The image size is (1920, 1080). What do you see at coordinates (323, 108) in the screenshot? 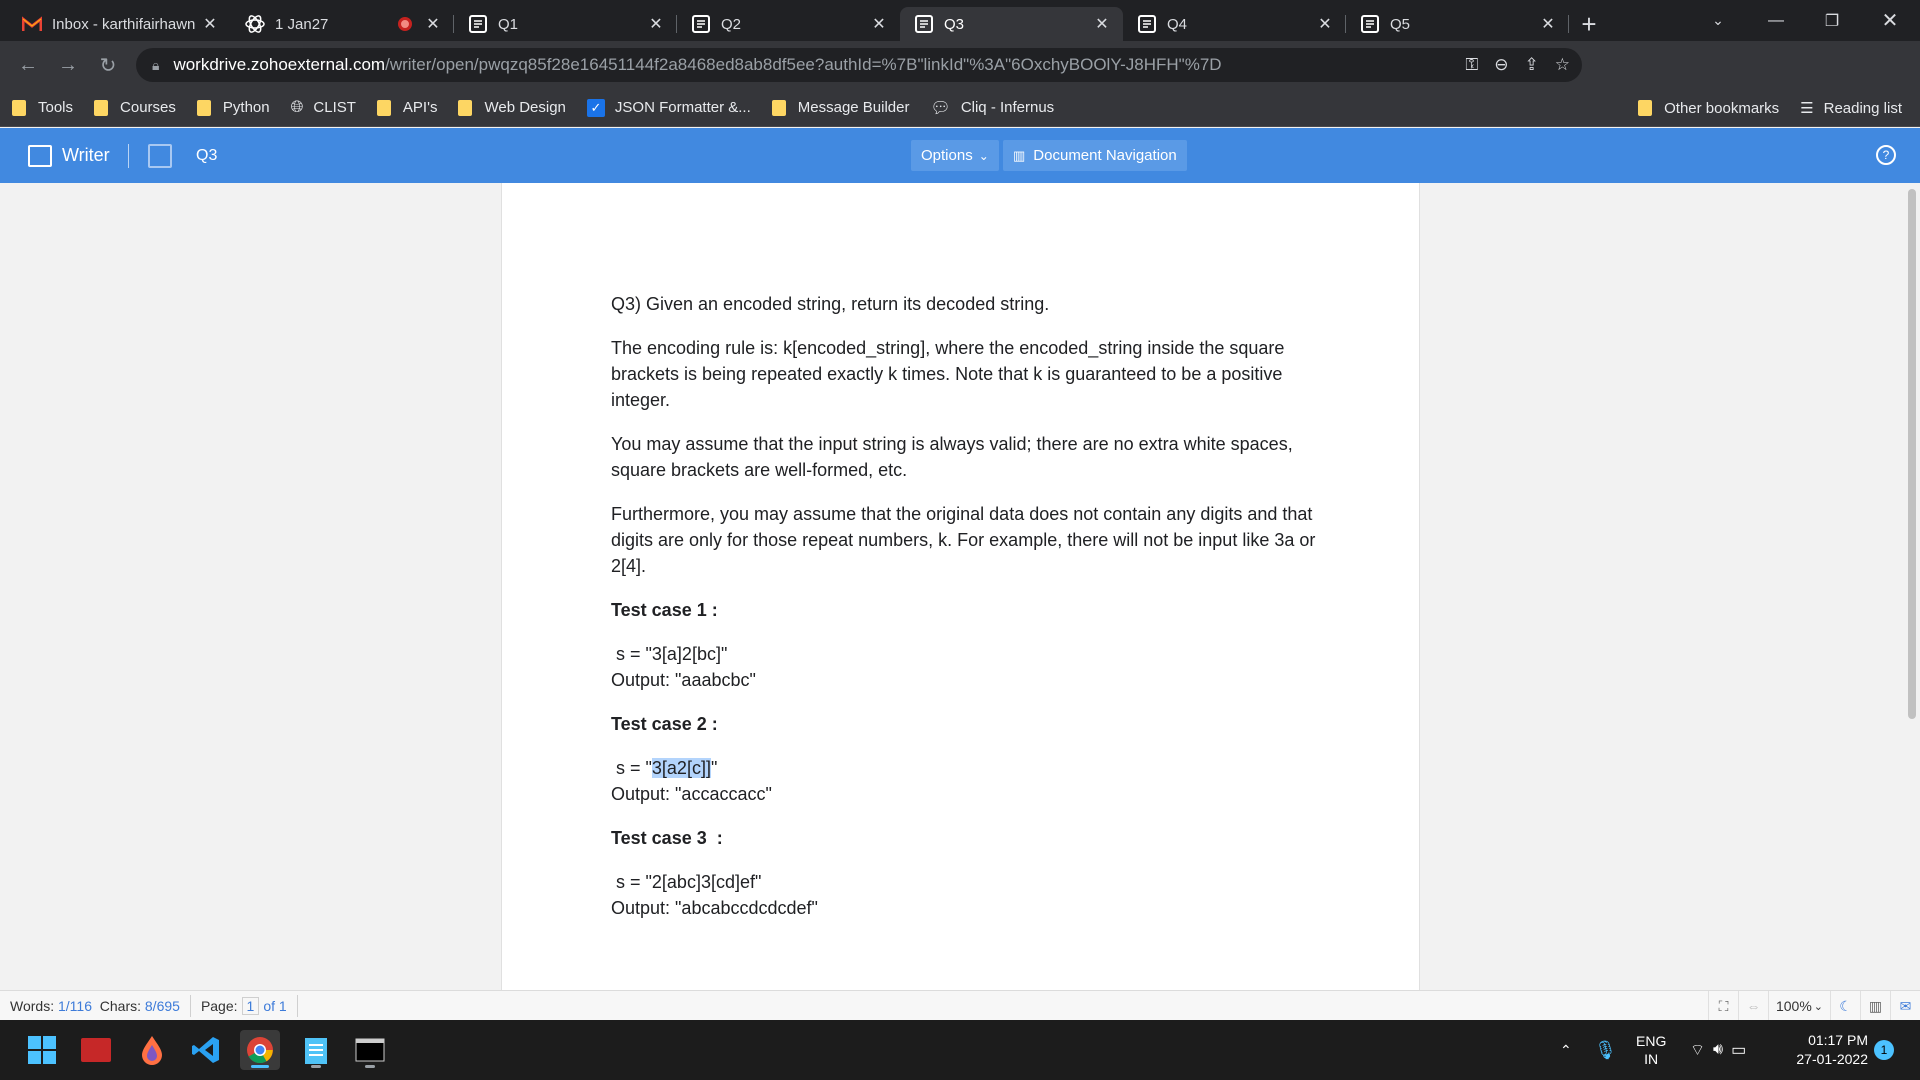
I see `bookmark-clist: 🌐︎ CLIST` at bounding box center [323, 108].